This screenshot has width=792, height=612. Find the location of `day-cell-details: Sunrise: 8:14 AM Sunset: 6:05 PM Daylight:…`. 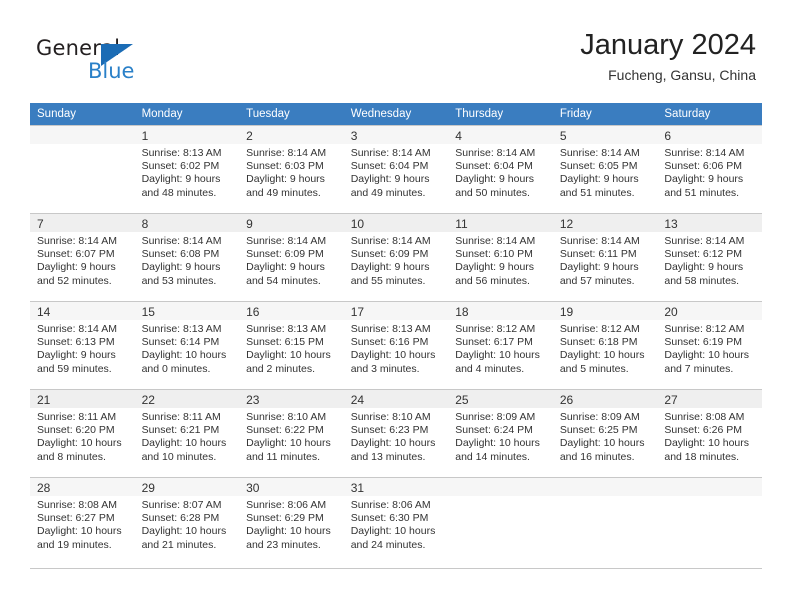

day-cell-details: Sunrise: 8:14 AM Sunset: 6:05 PM Daylight:… is located at coordinates (605, 172).